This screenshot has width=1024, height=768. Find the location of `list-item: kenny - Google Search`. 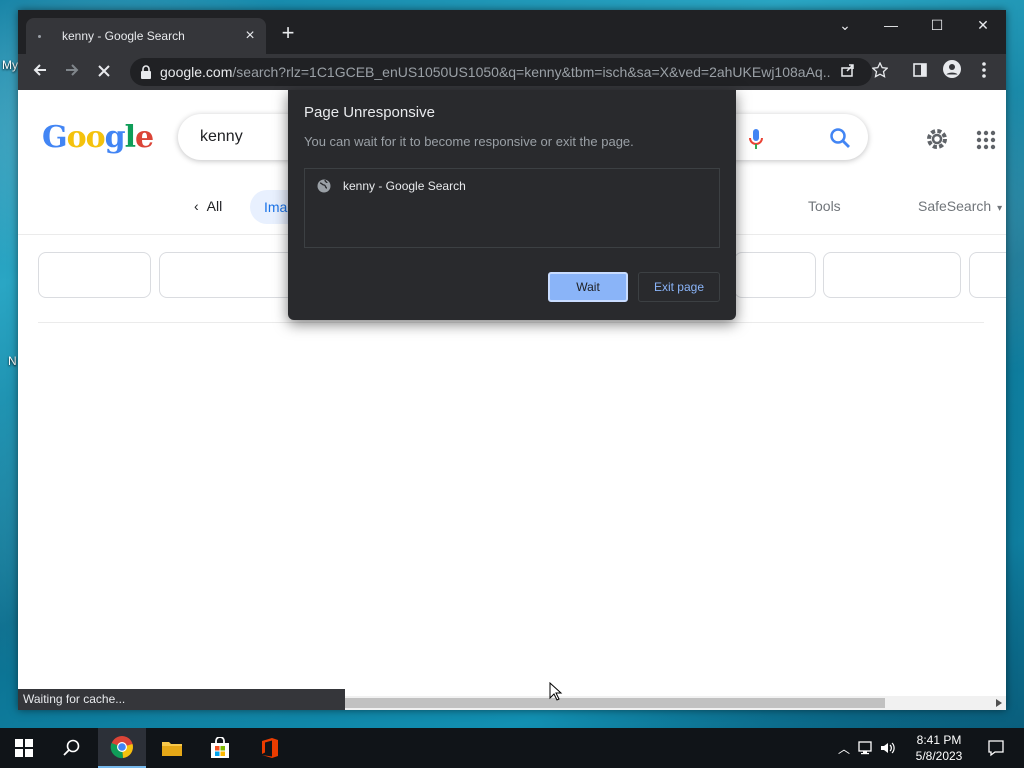

list-item: kenny - Google Search is located at coordinates (391, 186).